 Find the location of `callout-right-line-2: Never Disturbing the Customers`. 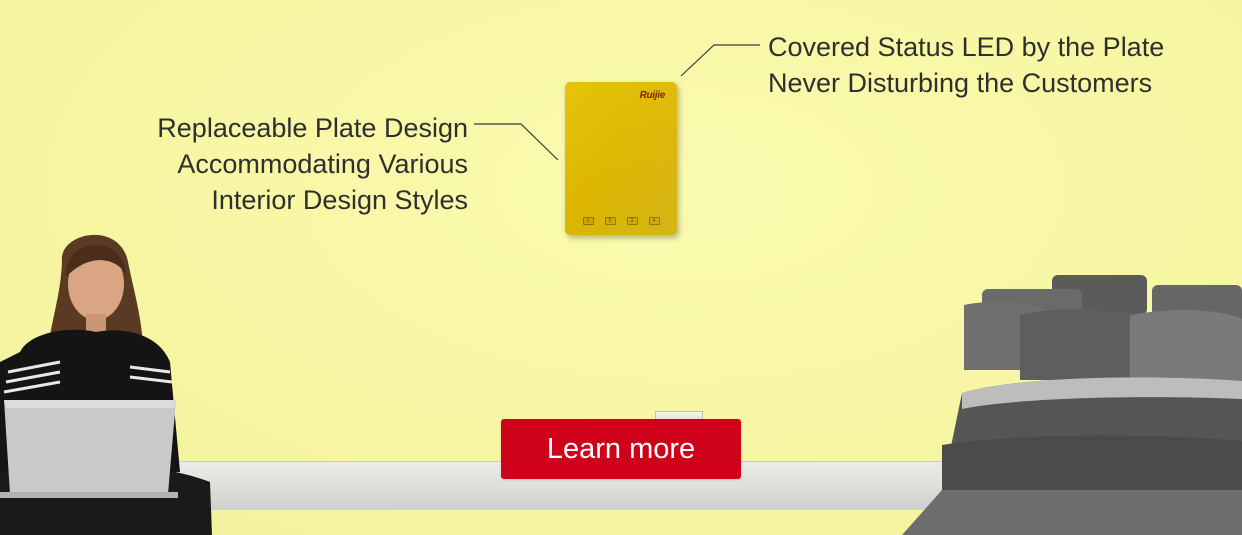

callout-right-line-2: Never Disturbing the Customers is located at coordinates (960, 83).